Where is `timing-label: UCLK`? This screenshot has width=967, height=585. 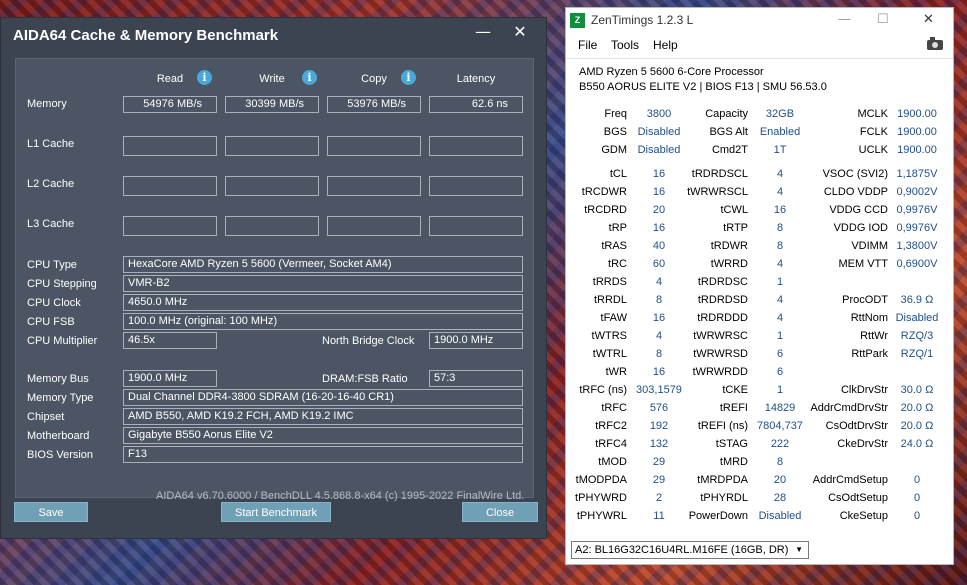 timing-label: UCLK is located at coordinates (873, 150).